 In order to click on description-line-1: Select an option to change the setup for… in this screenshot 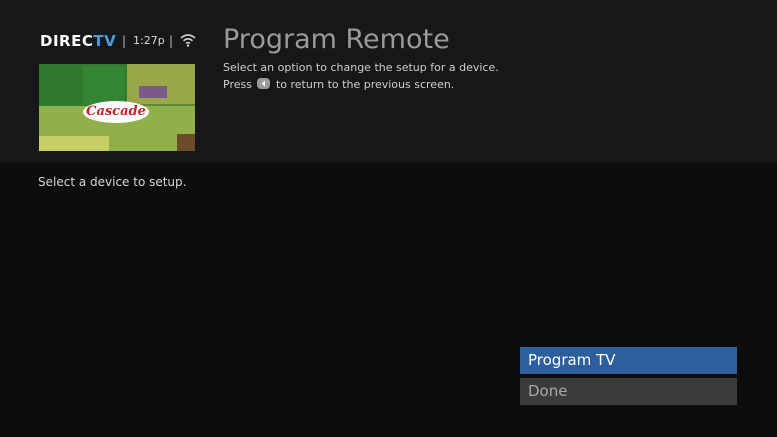, I will do `click(361, 67)`.